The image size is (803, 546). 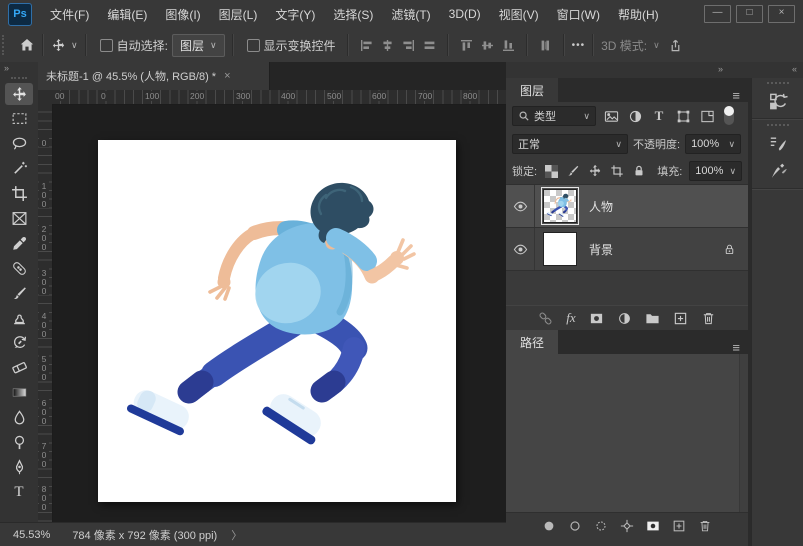 What do you see at coordinates (545, 45) in the screenshot?
I see `distribute-v-icon` at bounding box center [545, 45].